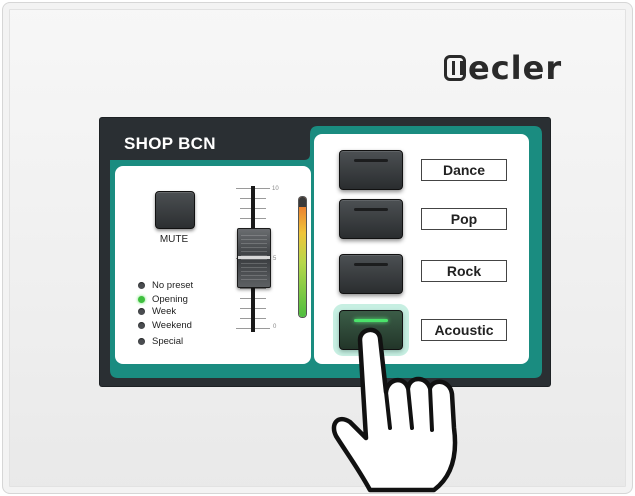 The image size is (635, 496). I want to click on fader-scale-bottom: 0, so click(275, 327).